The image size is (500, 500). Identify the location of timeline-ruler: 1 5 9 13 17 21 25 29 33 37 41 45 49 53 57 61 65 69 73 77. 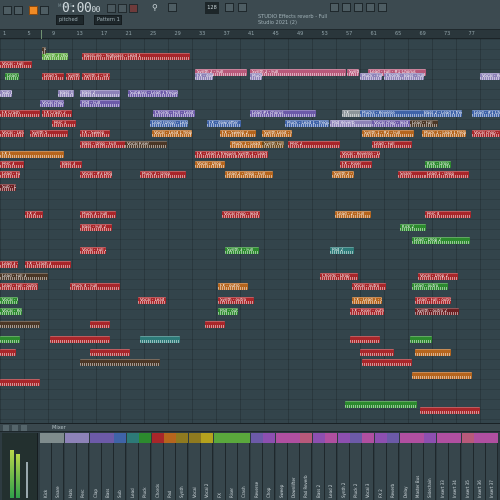
(250, 34).